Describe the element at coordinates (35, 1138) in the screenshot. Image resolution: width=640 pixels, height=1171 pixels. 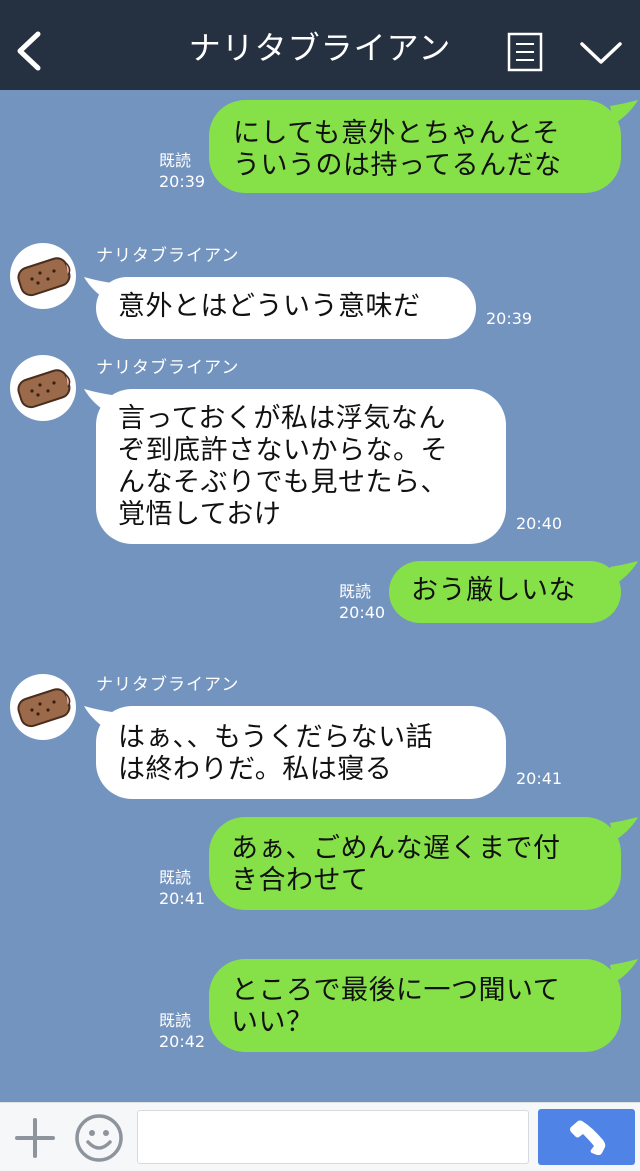
I see `plus-icon` at that location.